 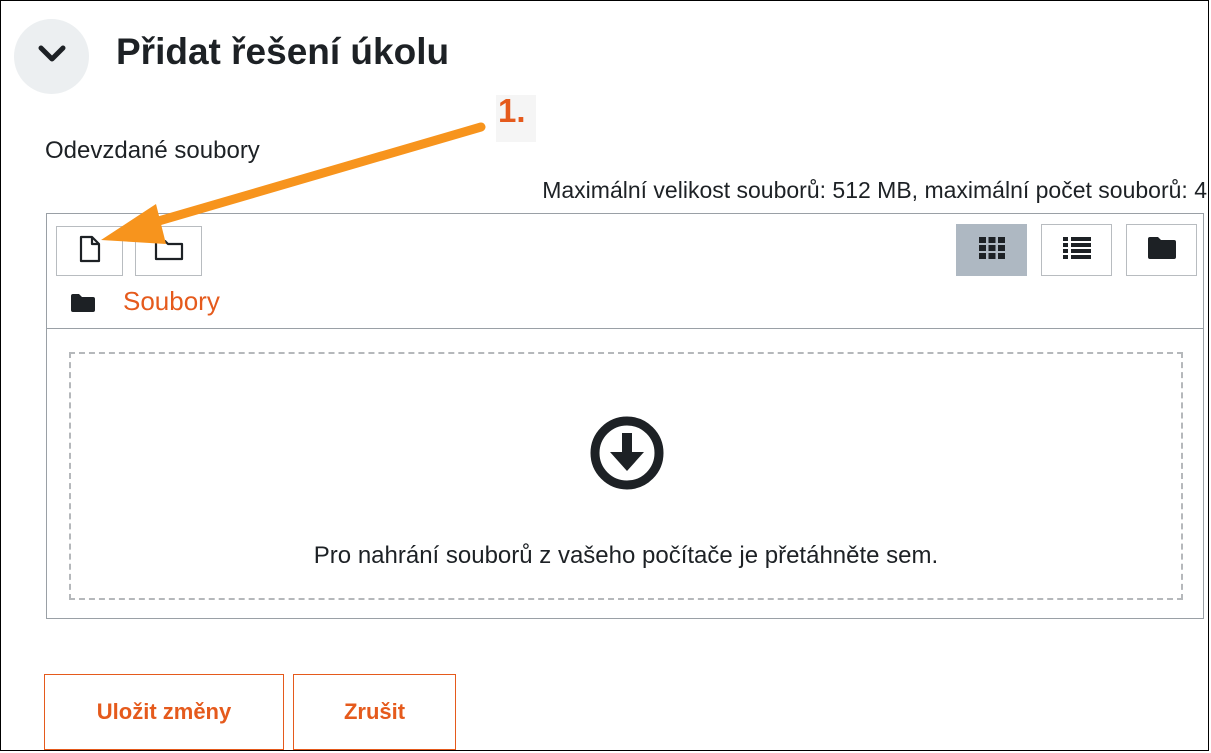 I want to click on breadcrumb: Soubory, so click(x=625, y=303).